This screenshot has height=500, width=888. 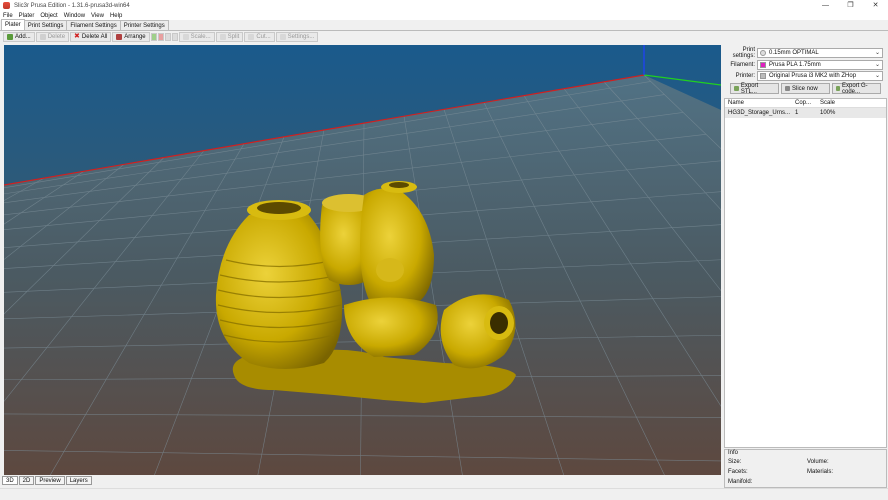 I want to click on menu-view: View, so click(x=97, y=16).